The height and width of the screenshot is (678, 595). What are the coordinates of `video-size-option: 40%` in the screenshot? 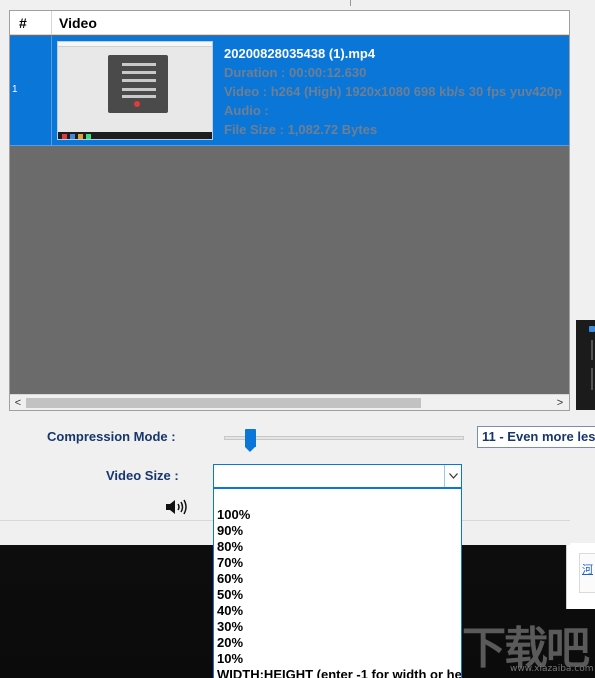 It's located at (230, 611).